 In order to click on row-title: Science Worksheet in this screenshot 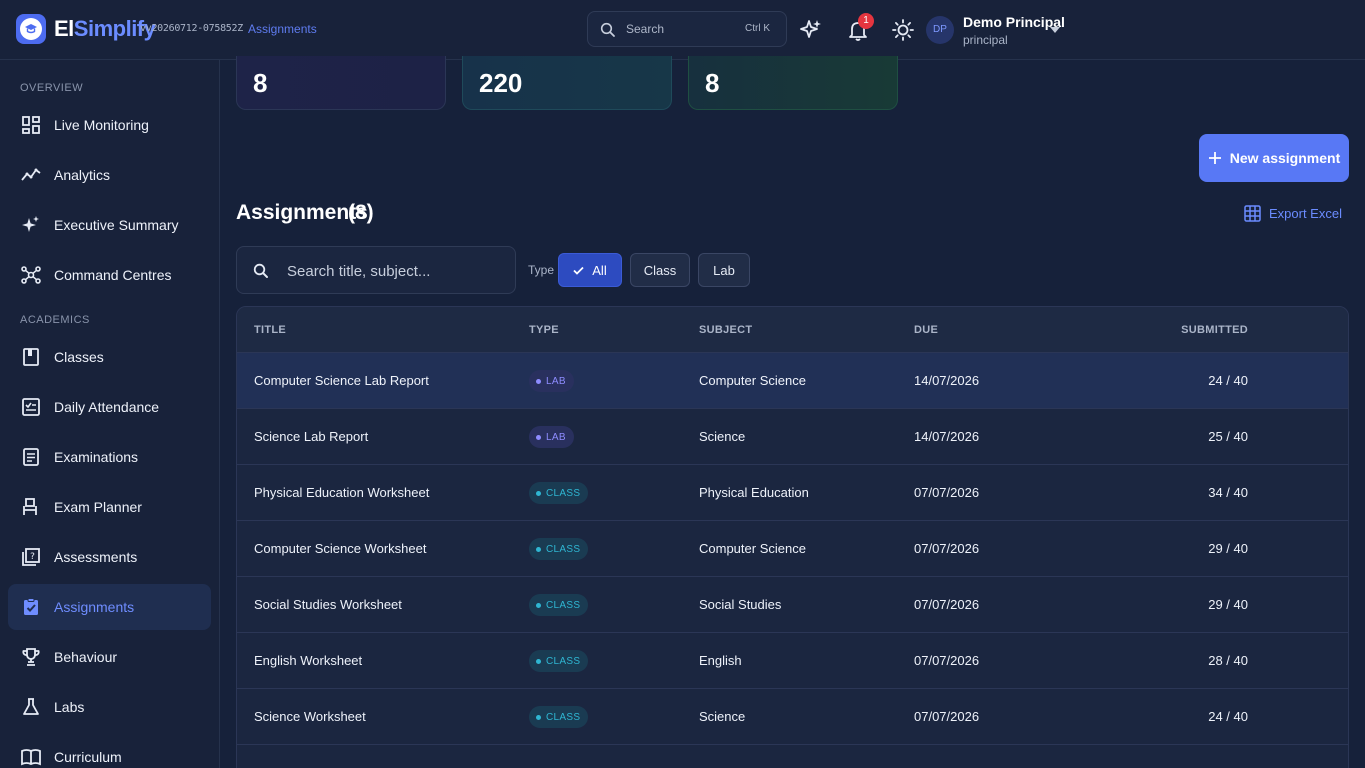, I will do `click(310, 716)`.